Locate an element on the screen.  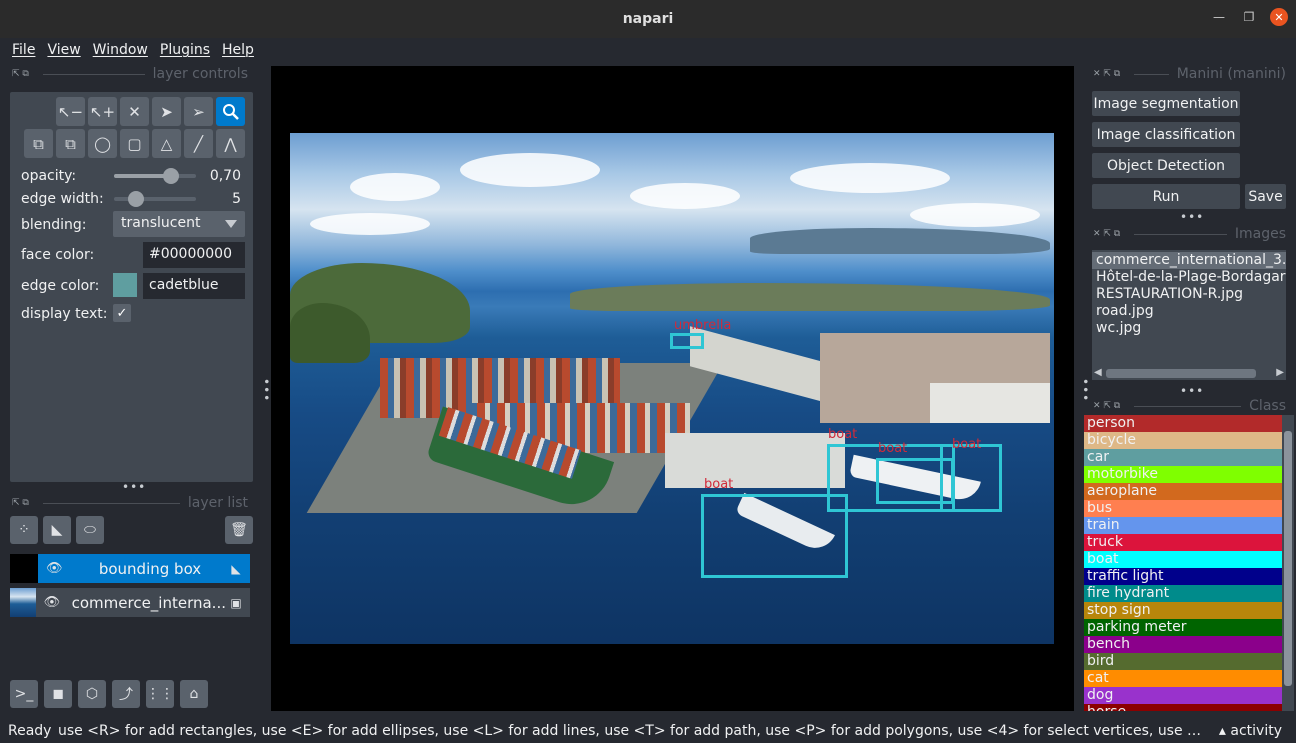
vertical-scrollbar is located at coordinates (1288, 563).